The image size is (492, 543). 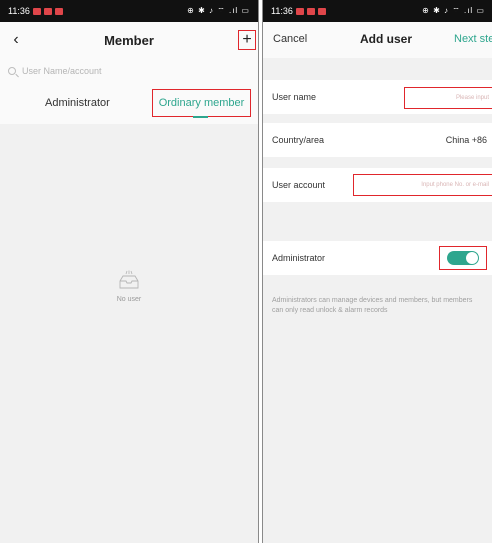 What do you see at coordinates (455, 185) in the screenshot?
I see `user-account-placeholder: Input phone No. or e-mail` at bounding box center [455, 185].